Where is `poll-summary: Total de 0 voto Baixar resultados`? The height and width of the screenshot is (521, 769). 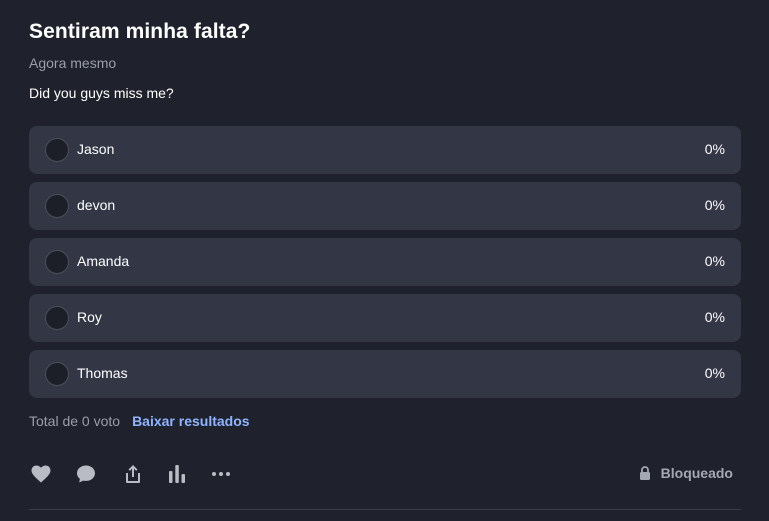 poll-summary: Total de 0 voto Baixar resultados is located at coordinates (139, 421).